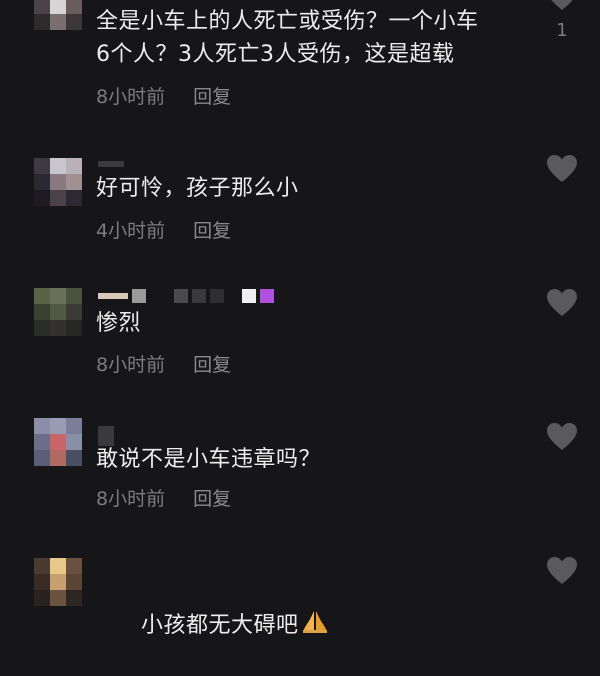 Image resolution: width=600 pixels, height=676 pixels. I want to click on timestamp: 4小时前, so click(131, 231).